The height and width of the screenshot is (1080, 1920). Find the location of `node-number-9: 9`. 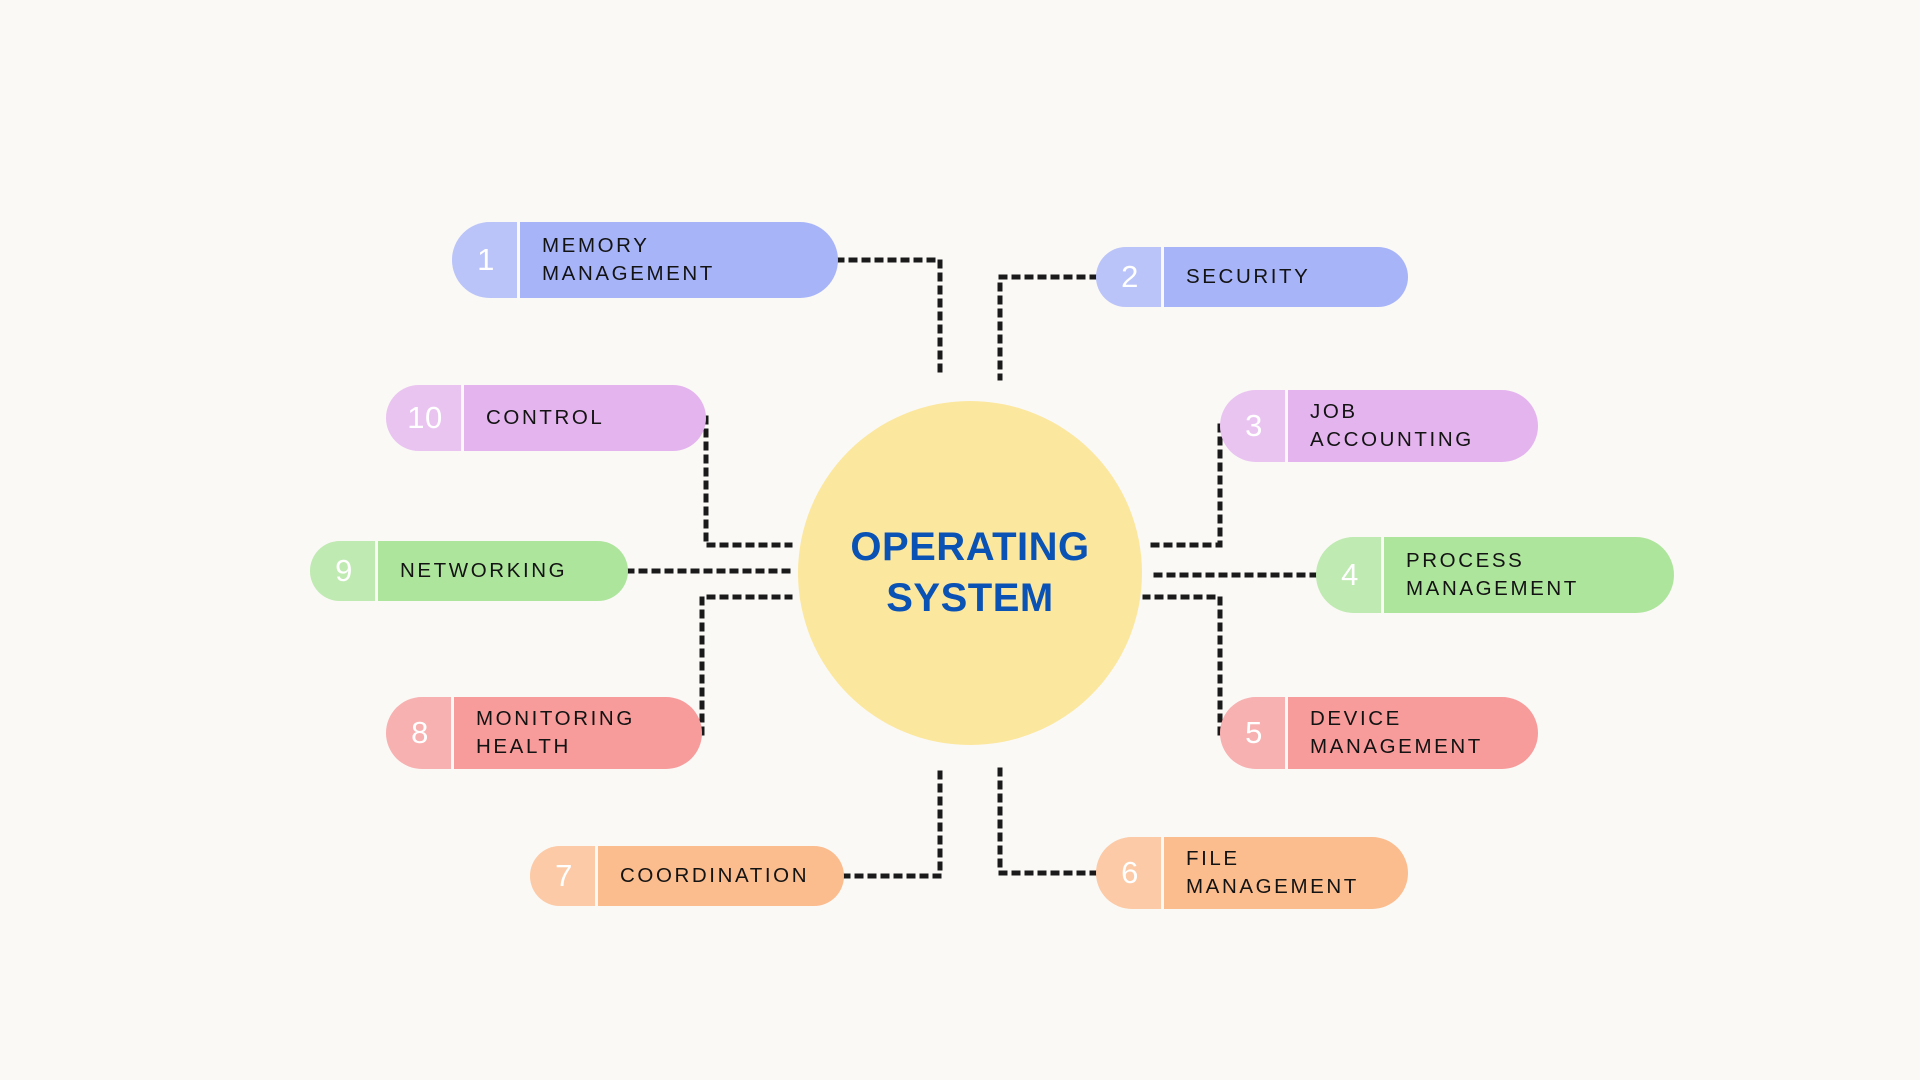

node-number-9: 9 is located at coordinates (344, 570).